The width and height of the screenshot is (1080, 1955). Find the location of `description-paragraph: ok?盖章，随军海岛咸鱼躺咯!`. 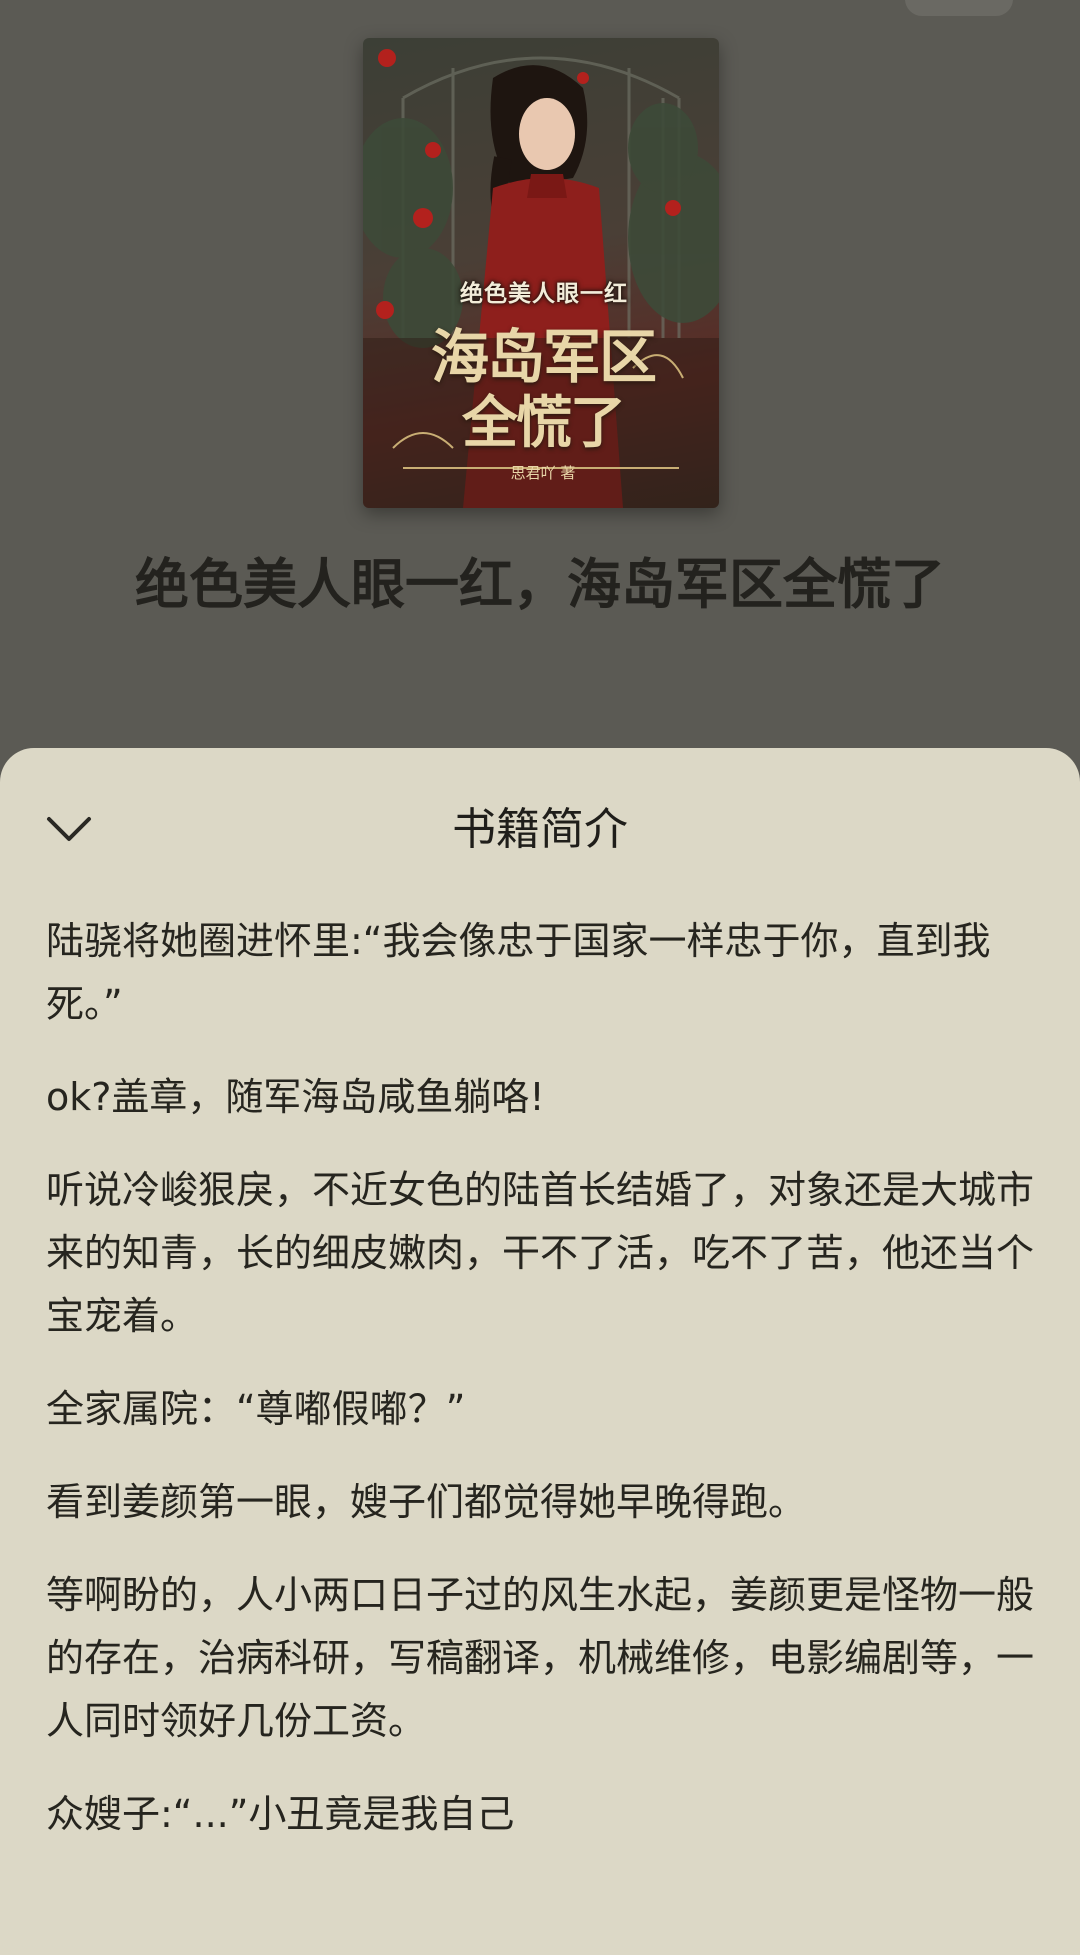

description-paragraph: ok?盖章，随军海岛咸鱼躺咯! is located at coordinates (295, 1097).